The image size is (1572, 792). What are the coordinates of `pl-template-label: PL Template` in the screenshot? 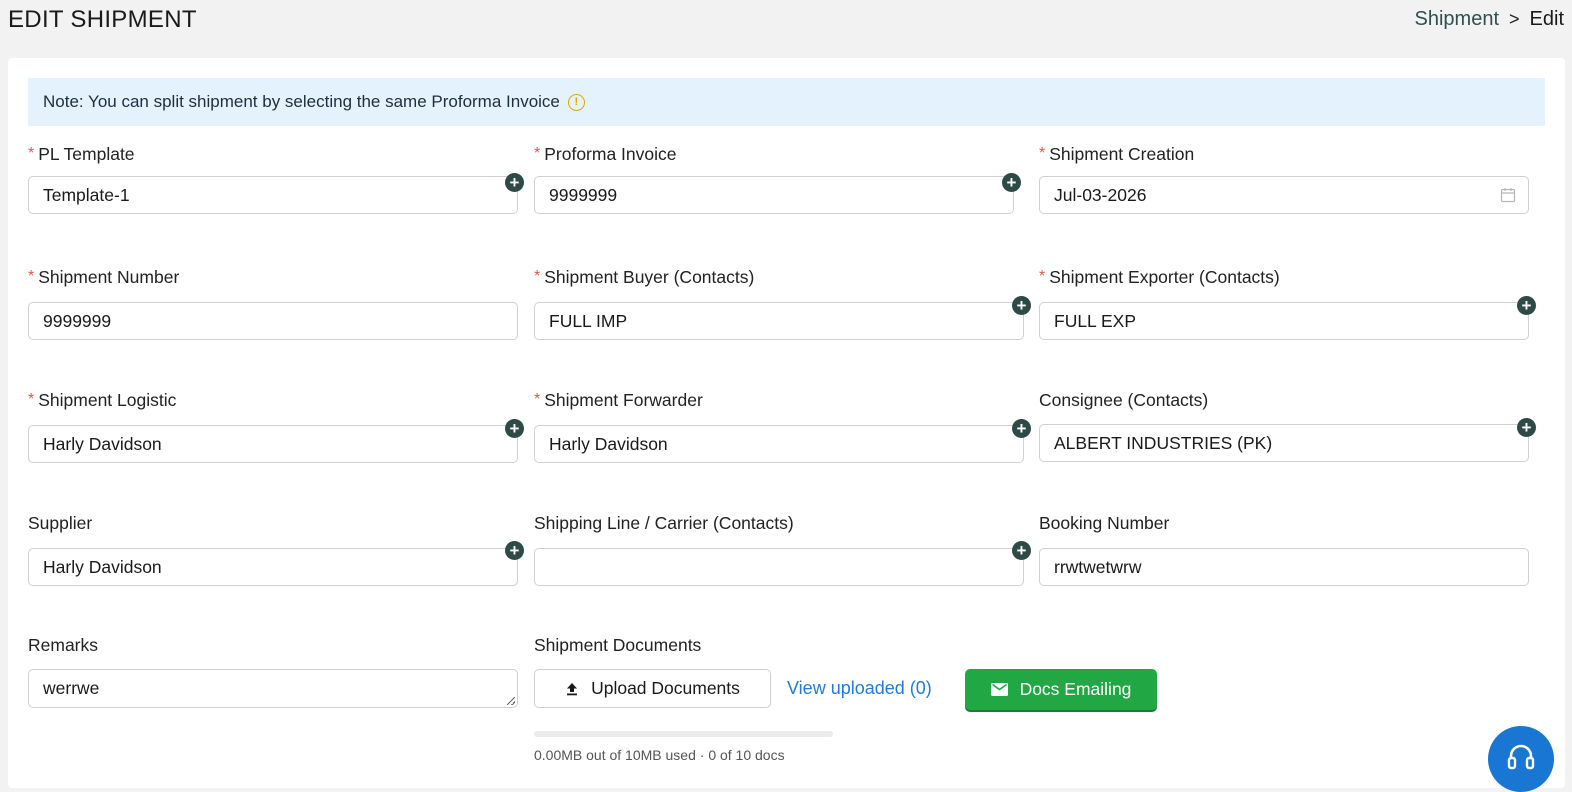 It's located at (86, 153).